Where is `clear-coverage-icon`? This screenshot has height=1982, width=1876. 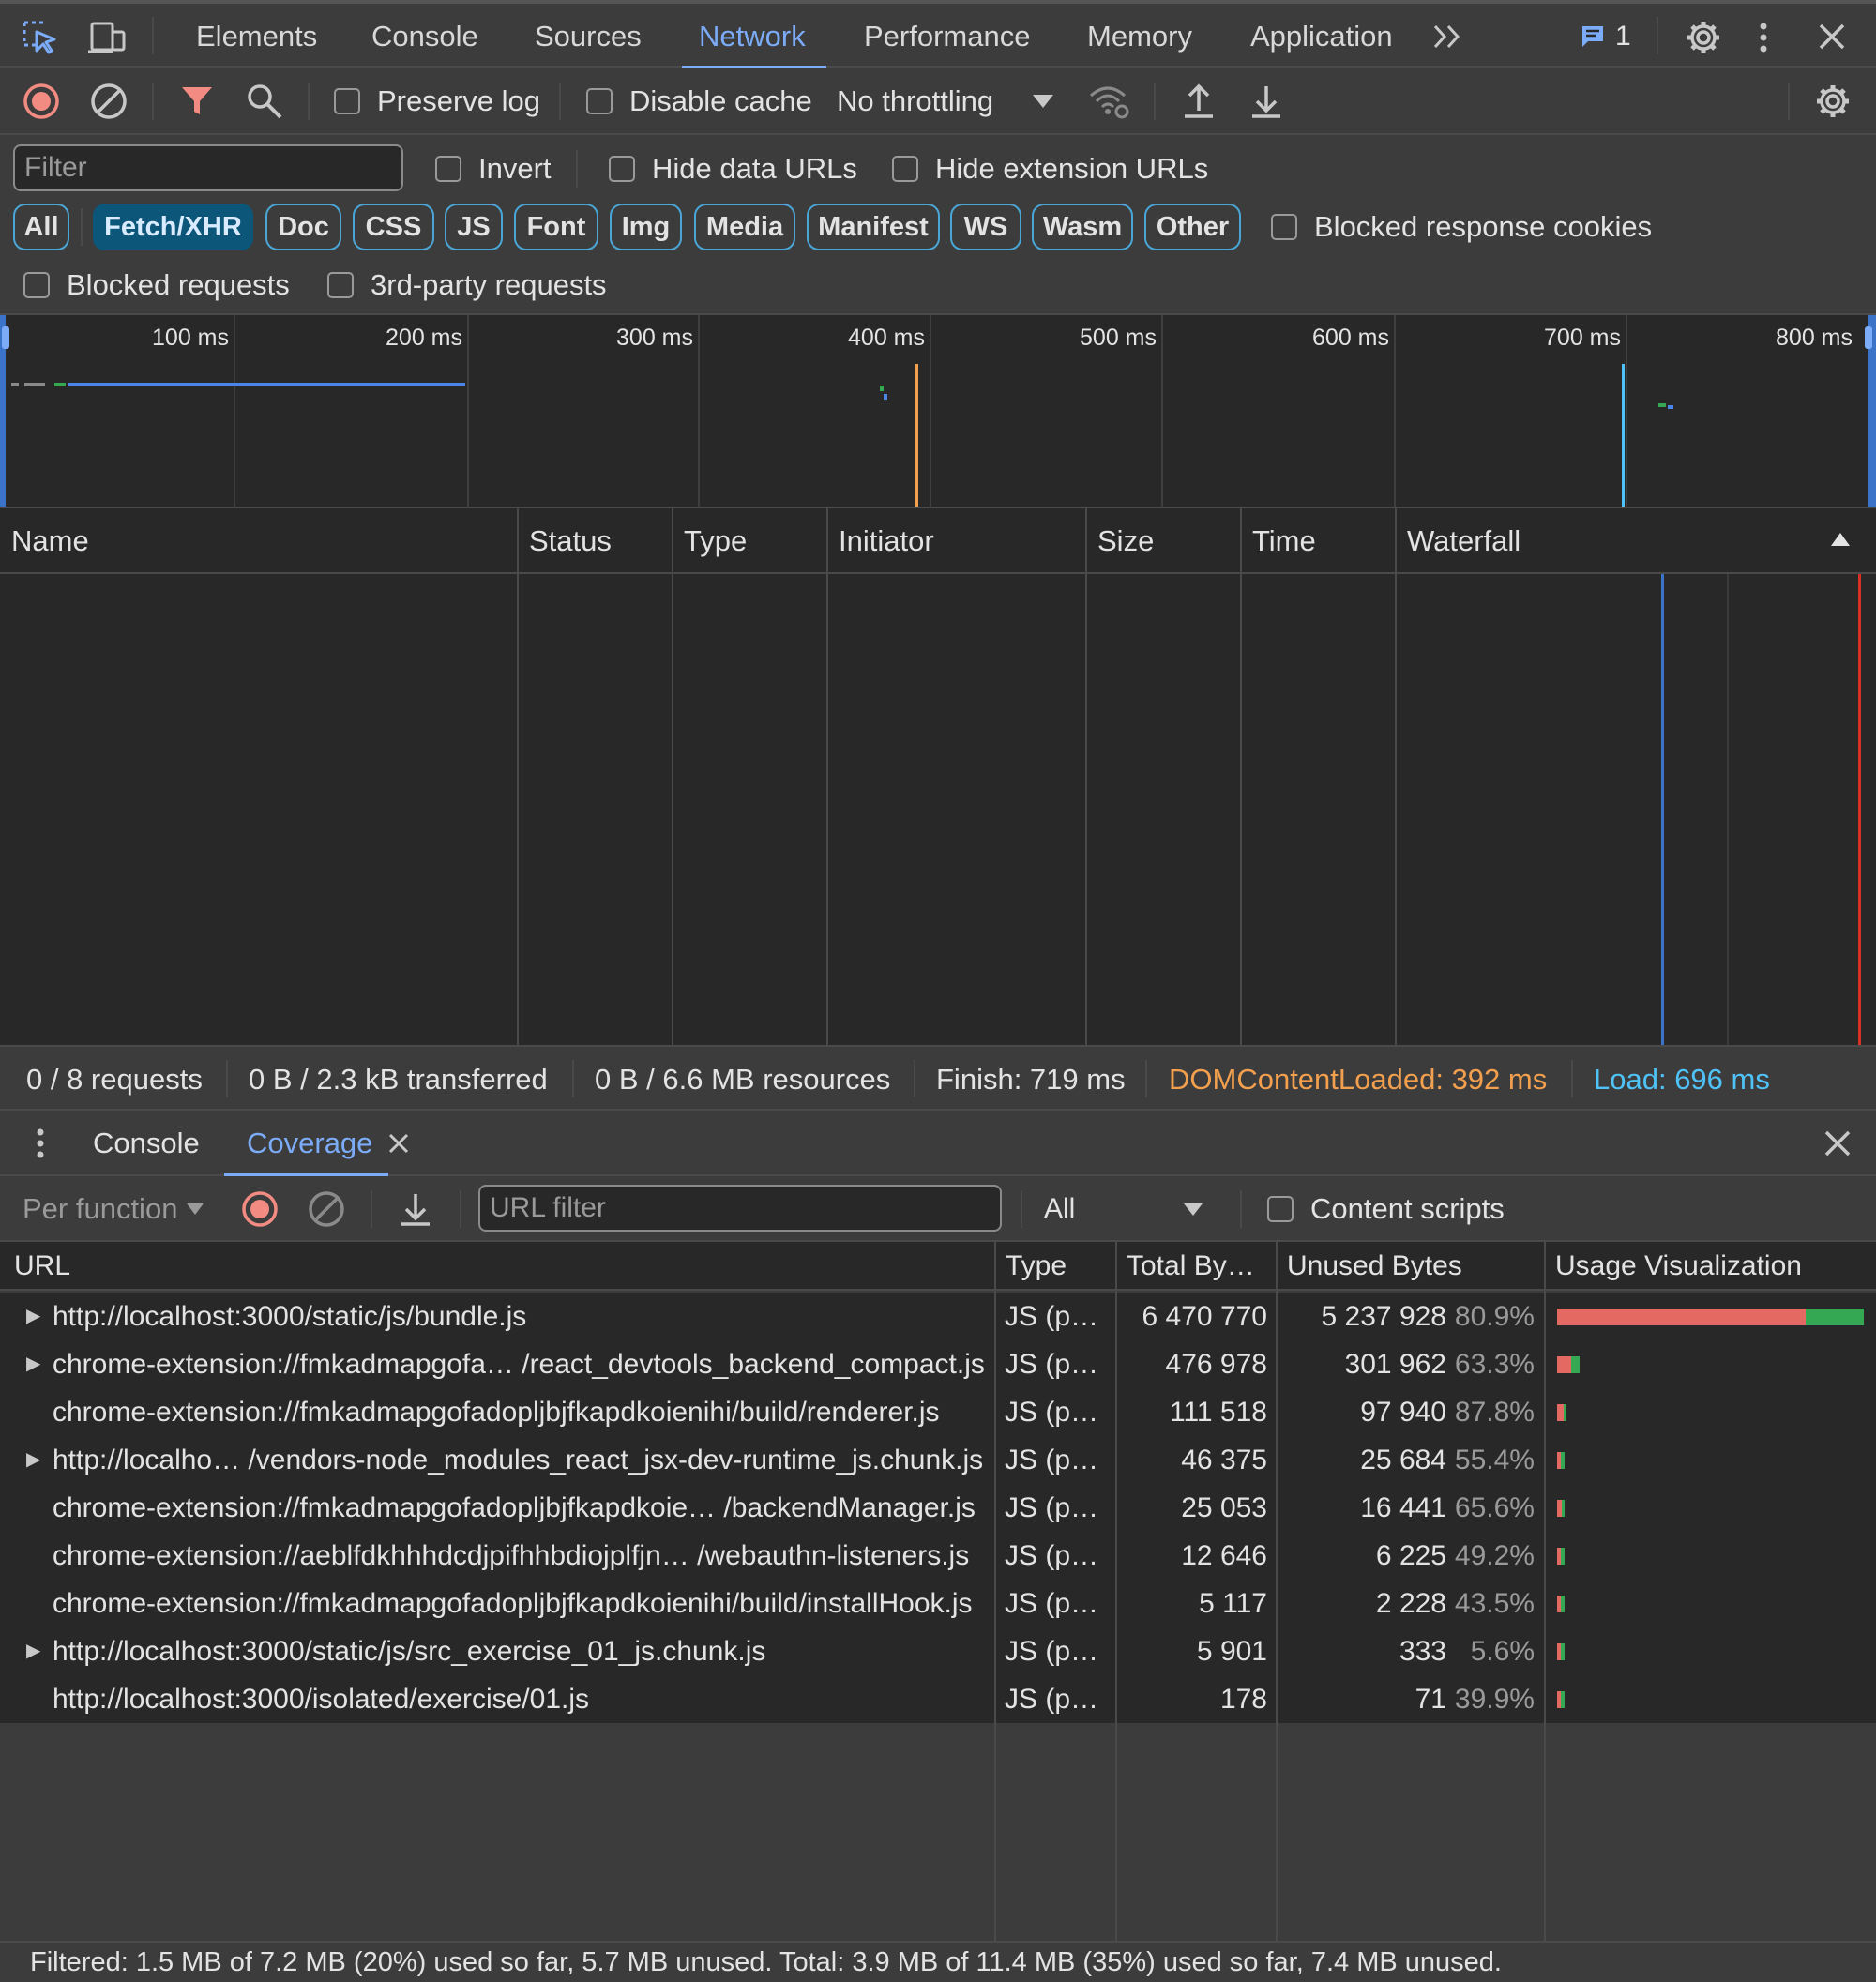 clear-coverage-icon is located at coordinates (326, 1209).